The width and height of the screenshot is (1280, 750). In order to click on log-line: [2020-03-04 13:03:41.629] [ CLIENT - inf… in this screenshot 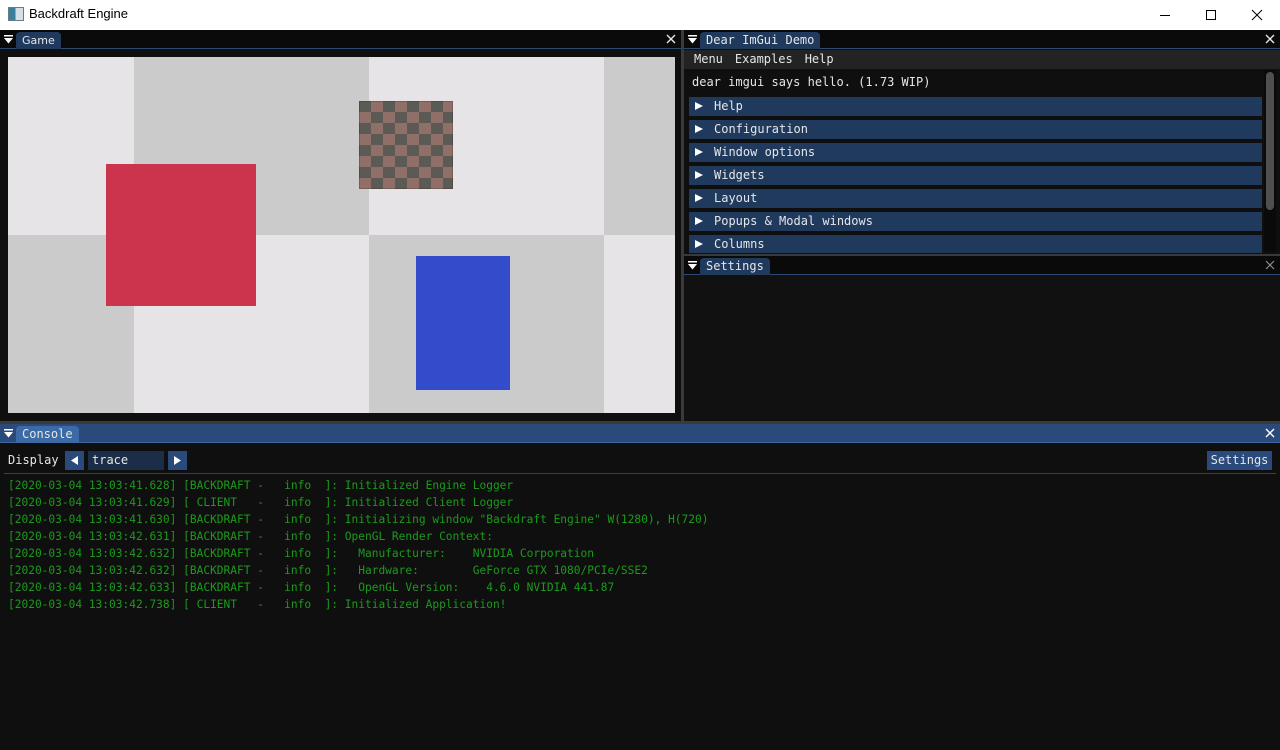, I will do `click(261, 502)`.